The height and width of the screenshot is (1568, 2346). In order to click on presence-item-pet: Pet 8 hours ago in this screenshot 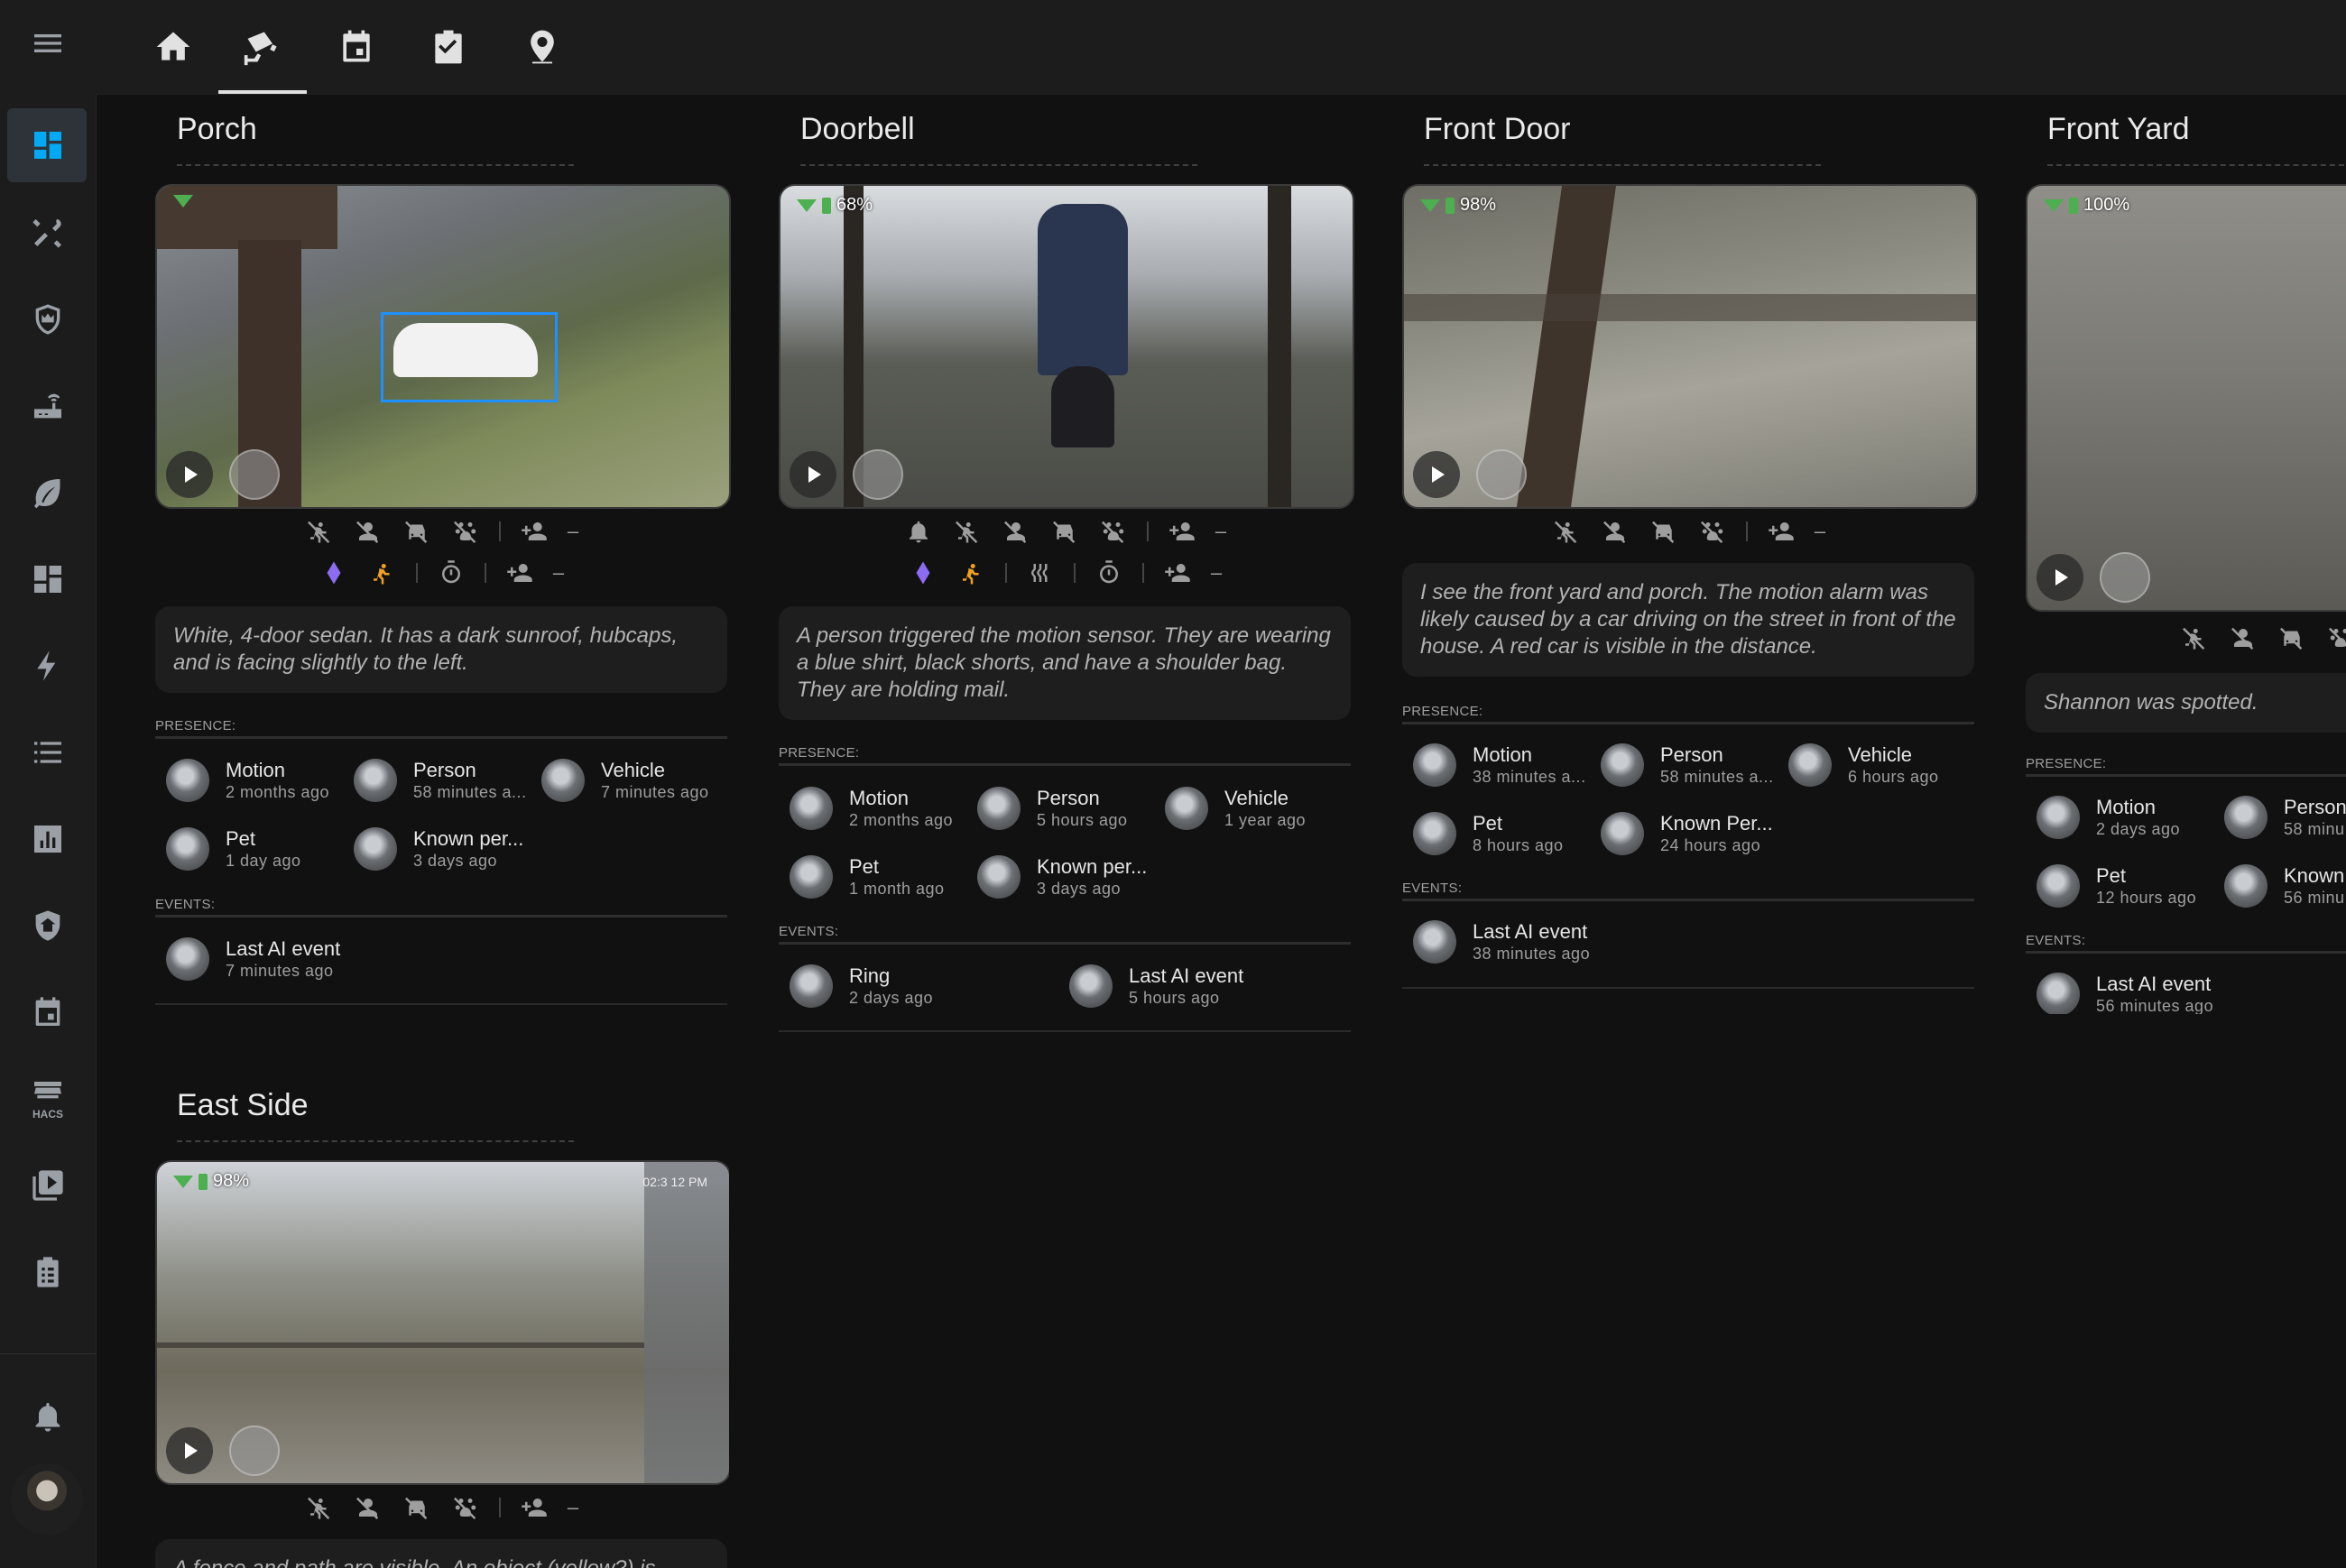, I will do `click(1488, 833)`.